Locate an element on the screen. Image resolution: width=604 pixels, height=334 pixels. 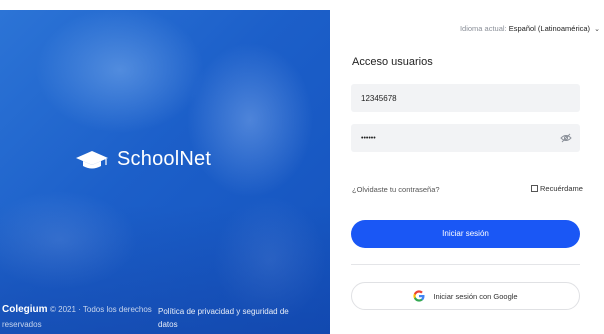
username-field: 12345678 is located at coordinates (465, 98).